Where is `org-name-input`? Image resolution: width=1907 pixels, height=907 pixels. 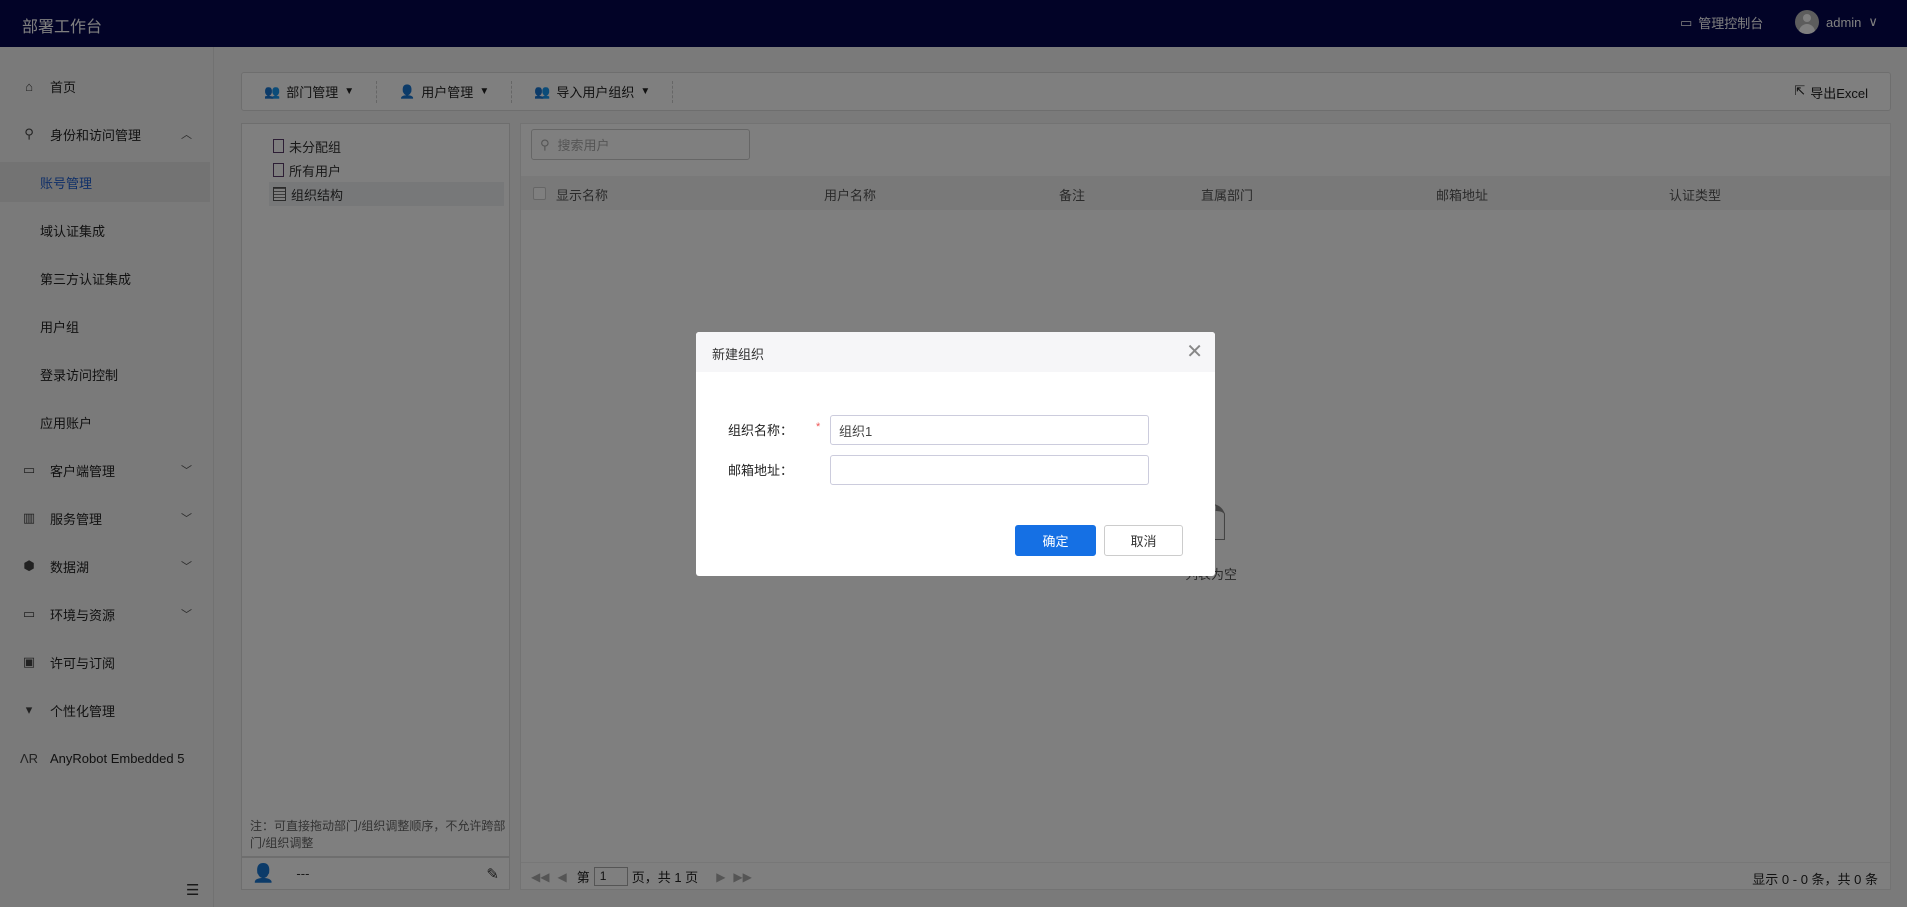 org-name-input is located at coordinates (989, 430).